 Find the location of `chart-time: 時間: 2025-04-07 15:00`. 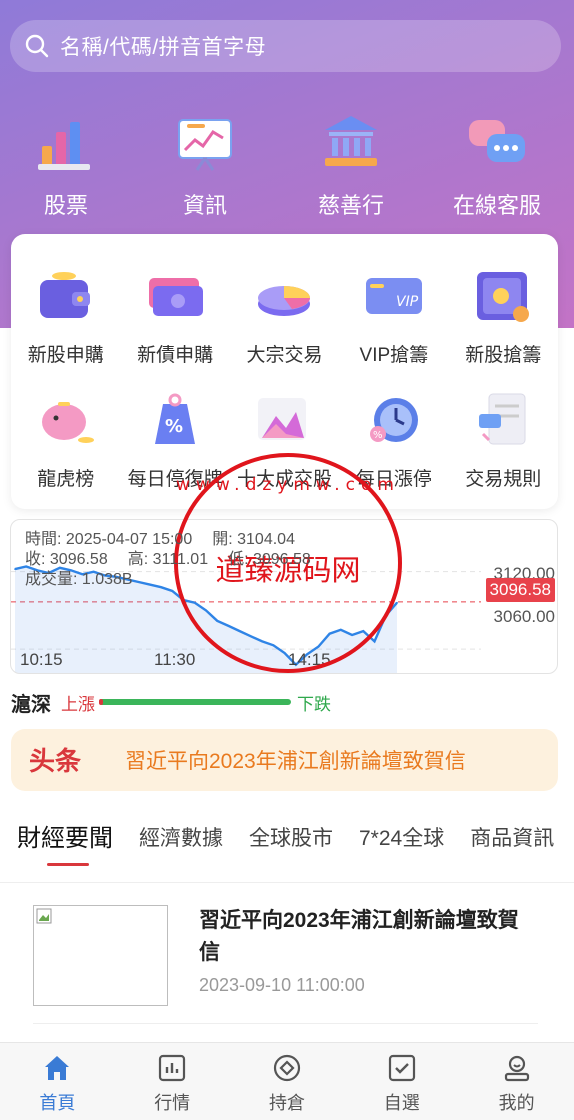

chart-time: 時間: 2025-04-07 15:00 is located at coordinates (109, 539).